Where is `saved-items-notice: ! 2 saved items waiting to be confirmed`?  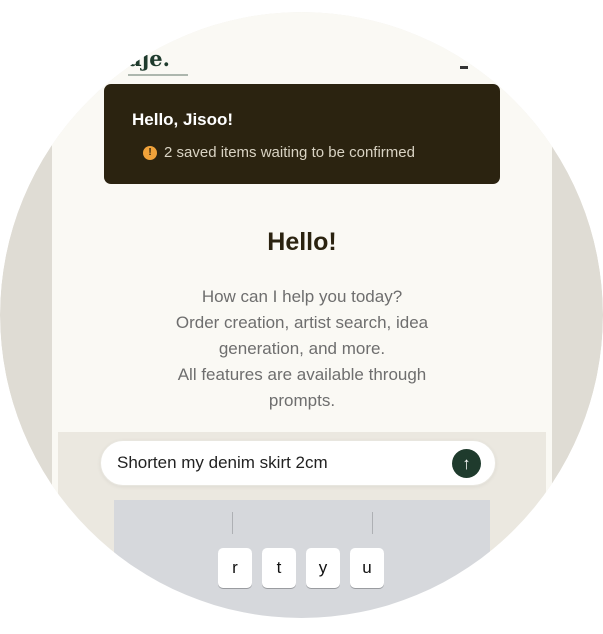
saved-items-notice: ! 2 saved items waiting to be confirmed is located at coordinates (279, 152).